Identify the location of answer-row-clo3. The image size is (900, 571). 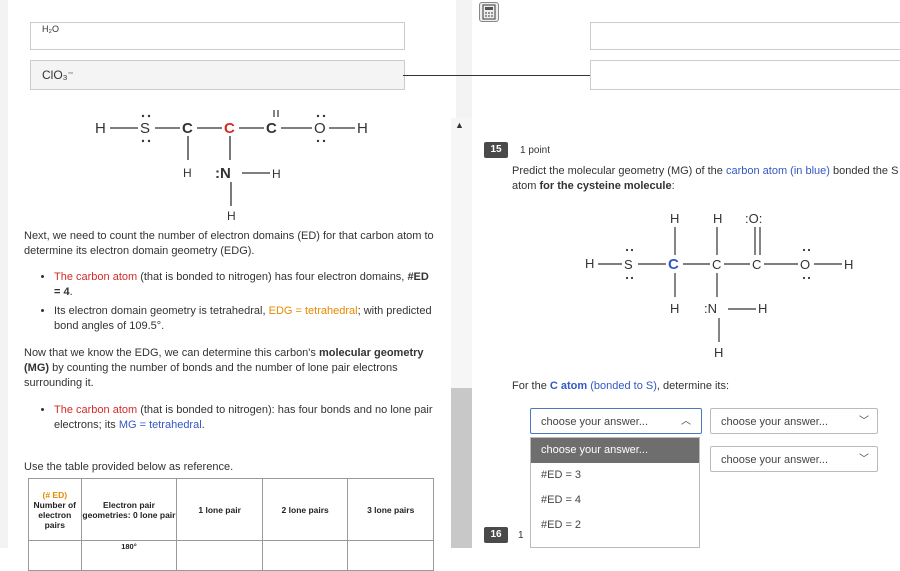
(217, 75).